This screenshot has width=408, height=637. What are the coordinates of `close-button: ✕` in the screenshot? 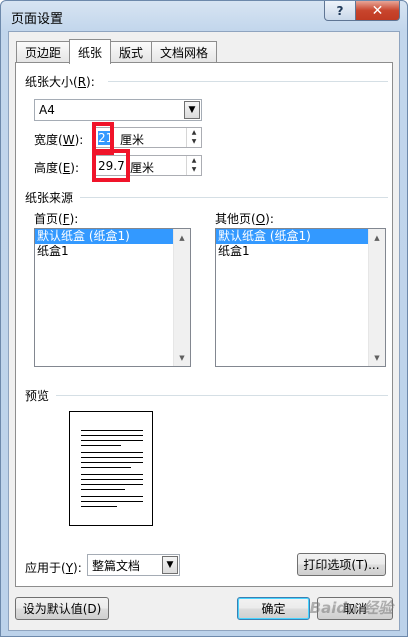 It's located at (377, 11).